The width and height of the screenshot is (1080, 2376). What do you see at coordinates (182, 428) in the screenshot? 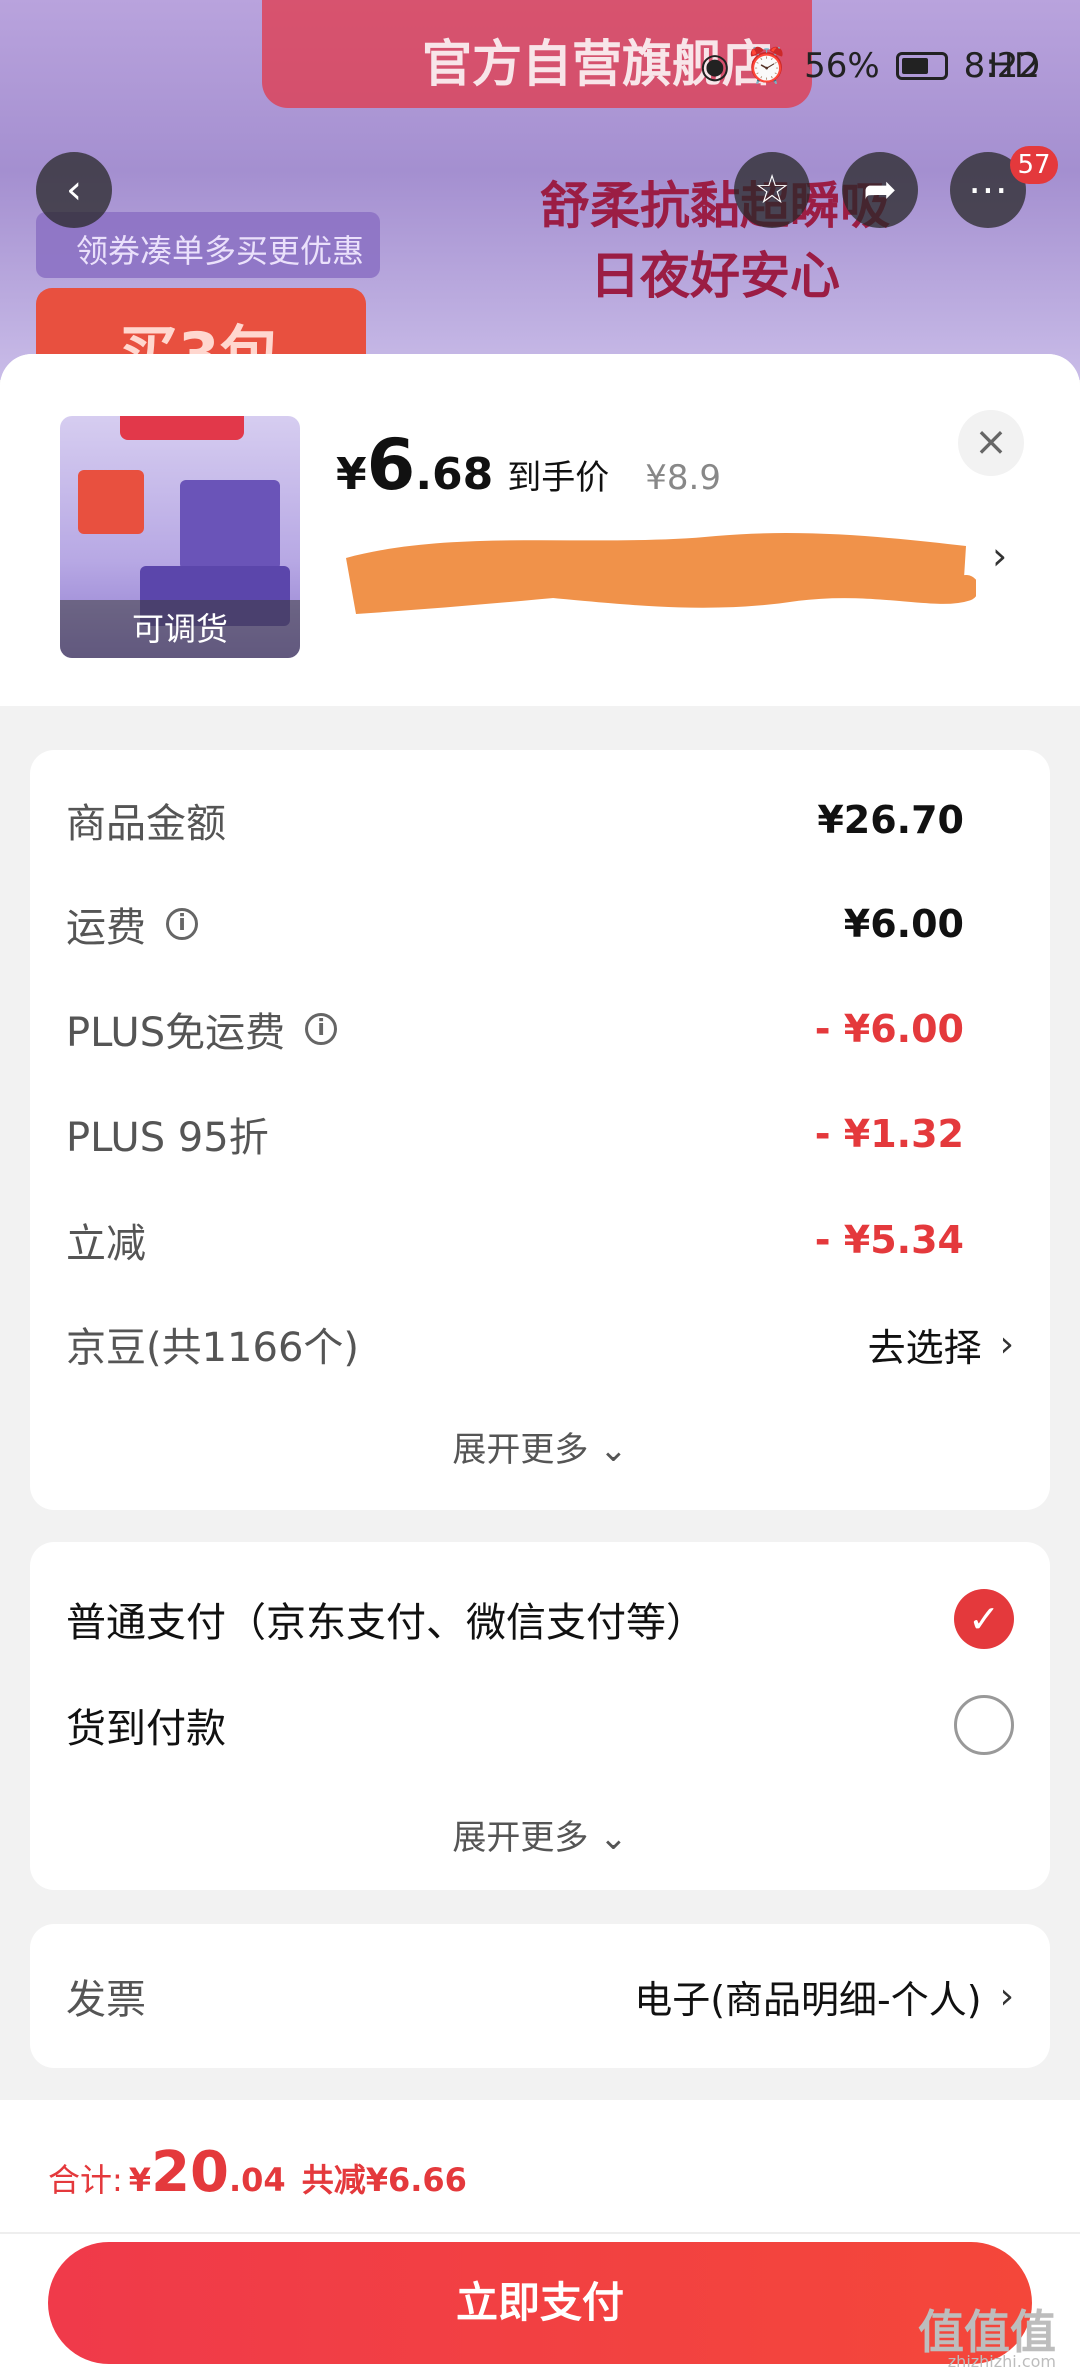
I see `thumbnail-store-tag` at bounding box center [182, 428].